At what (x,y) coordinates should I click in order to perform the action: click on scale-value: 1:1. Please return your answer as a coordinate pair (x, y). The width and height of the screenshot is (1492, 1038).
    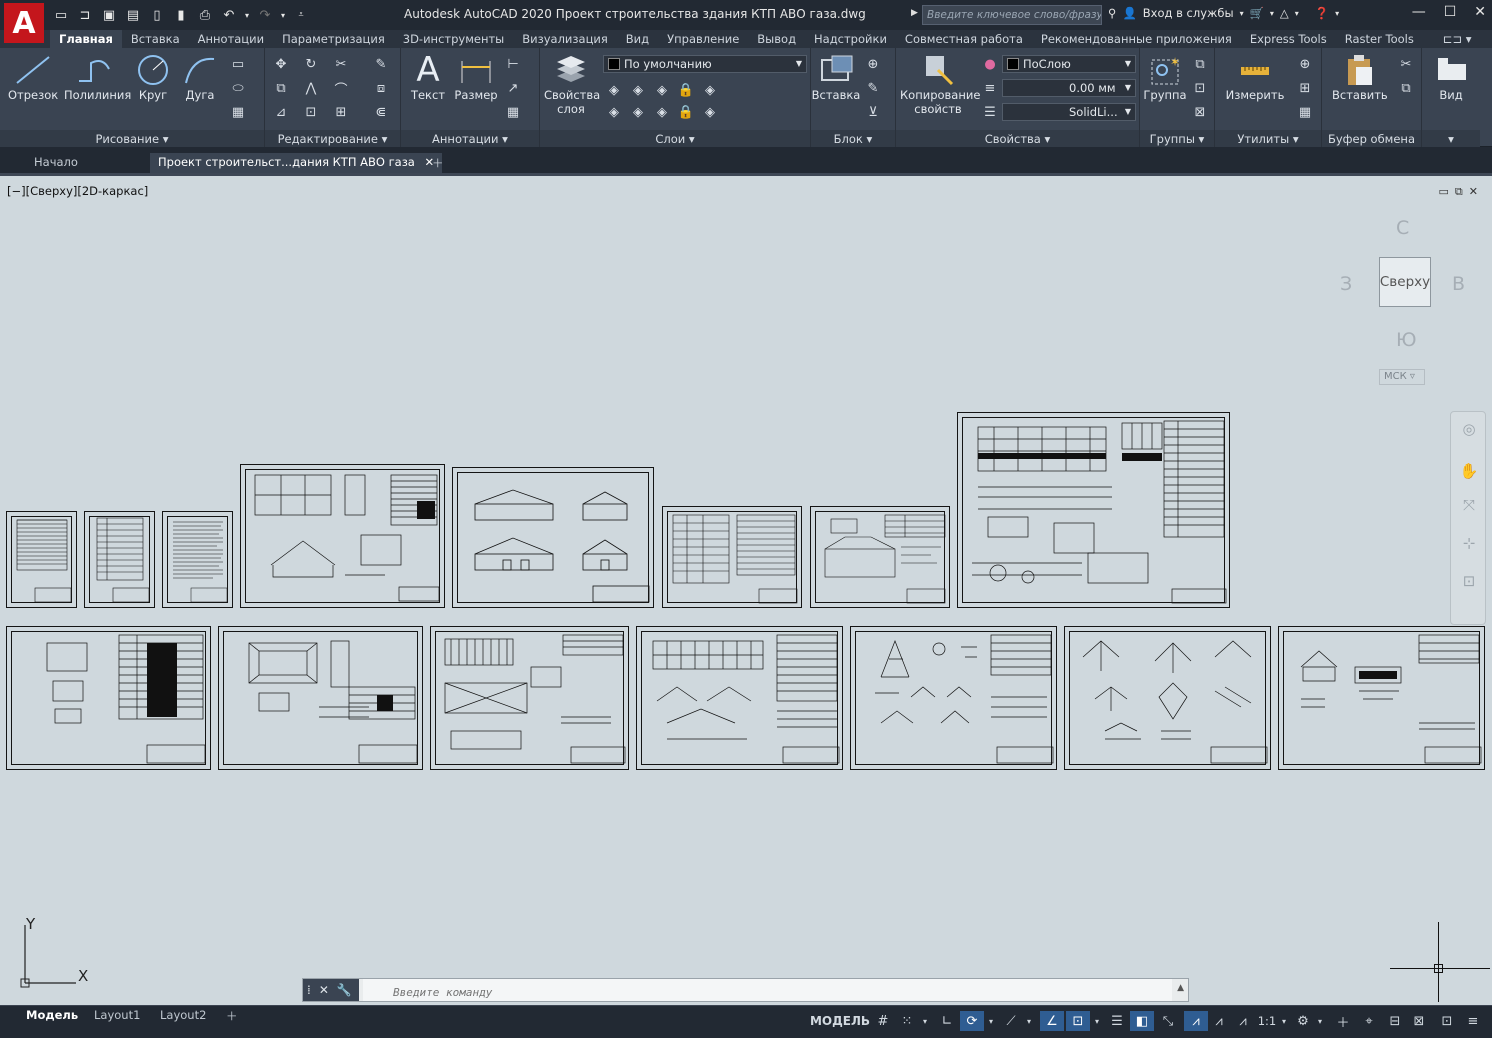
    Looking at the image, I should click on (1267, 1021).